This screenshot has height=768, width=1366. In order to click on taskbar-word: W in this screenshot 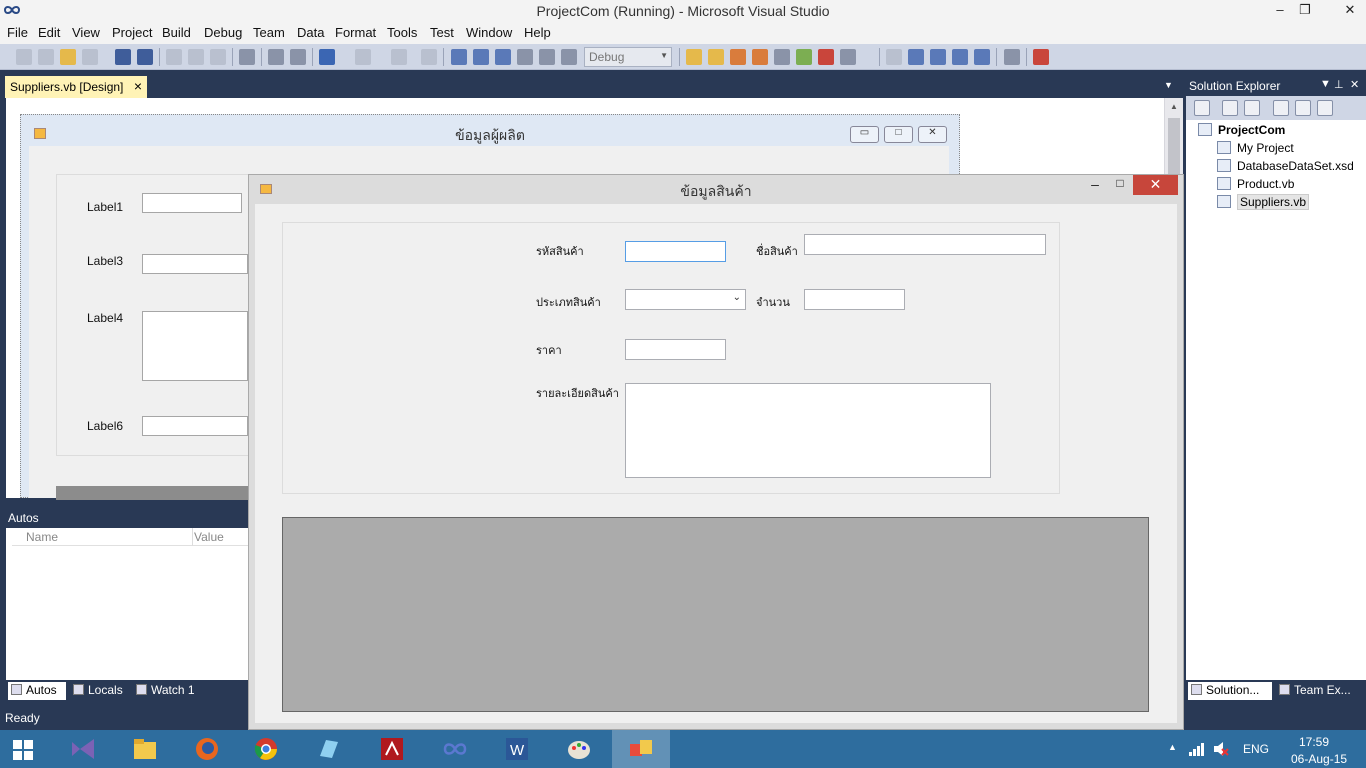, I will do `click(517, 749)`.